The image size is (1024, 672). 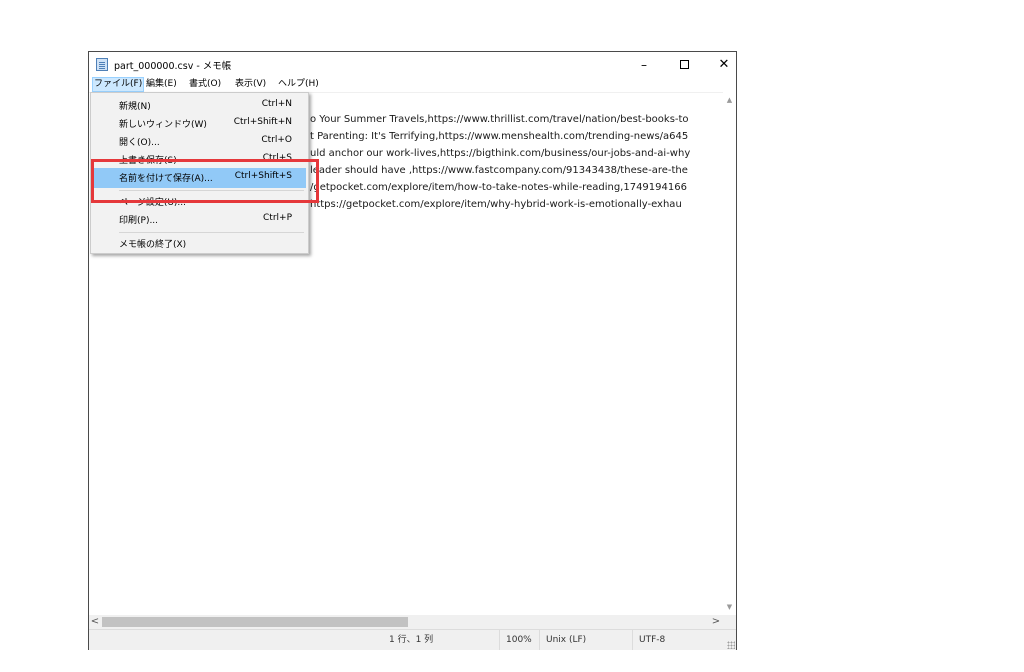 I want to click on cursor-position: 1 行、1 列, so click(x=411, y=640).